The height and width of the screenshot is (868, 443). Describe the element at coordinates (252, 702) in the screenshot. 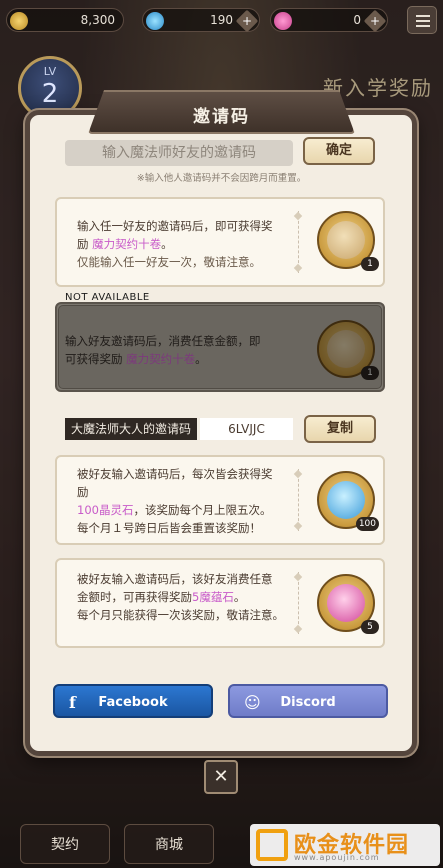

I see `discord-icon: ☺` at that location.